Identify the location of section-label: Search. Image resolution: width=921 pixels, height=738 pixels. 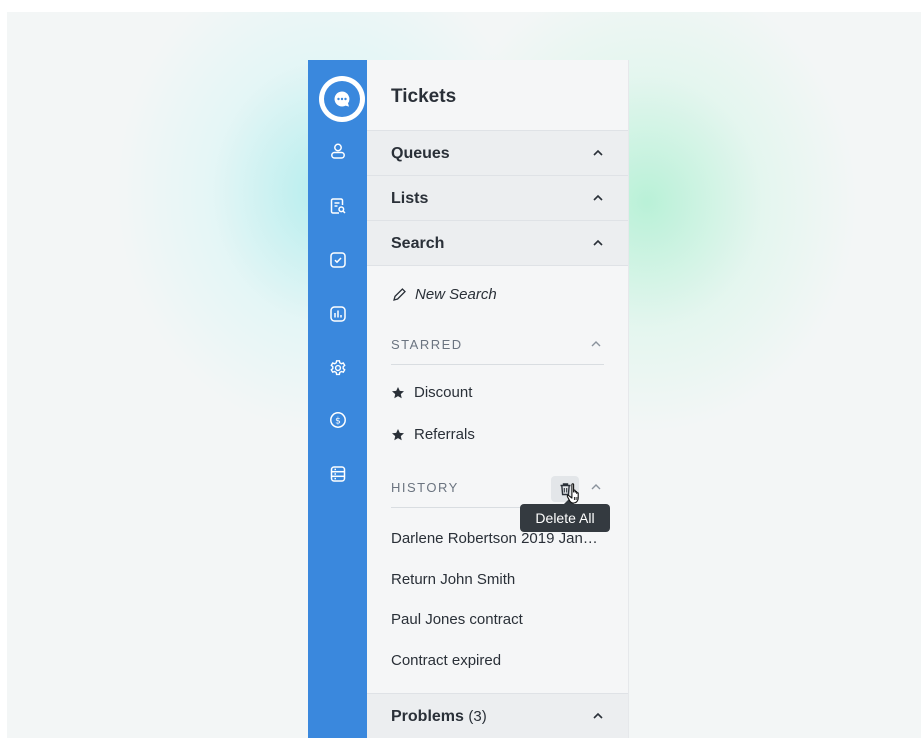
(418, 243).